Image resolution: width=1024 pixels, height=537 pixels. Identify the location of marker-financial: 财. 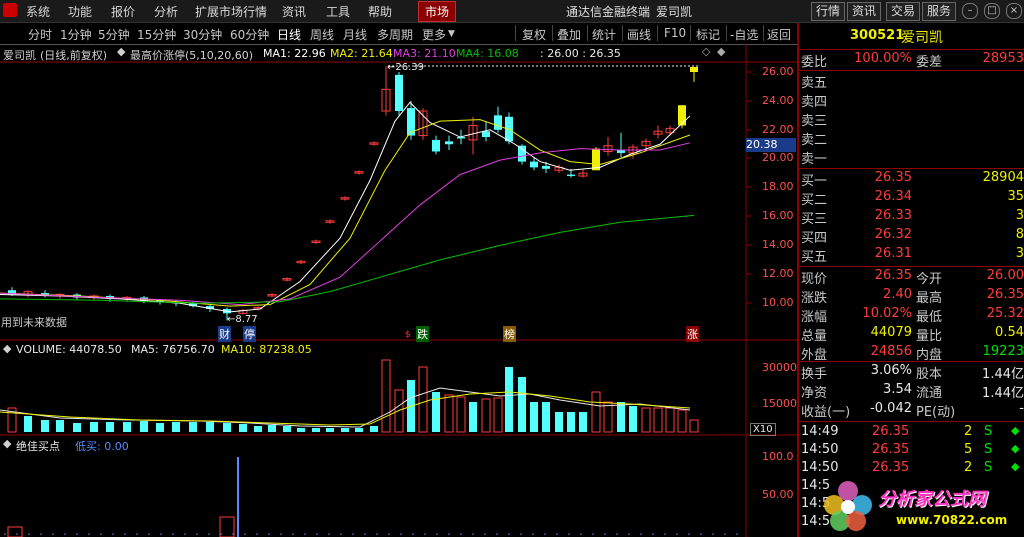
(224, 334).